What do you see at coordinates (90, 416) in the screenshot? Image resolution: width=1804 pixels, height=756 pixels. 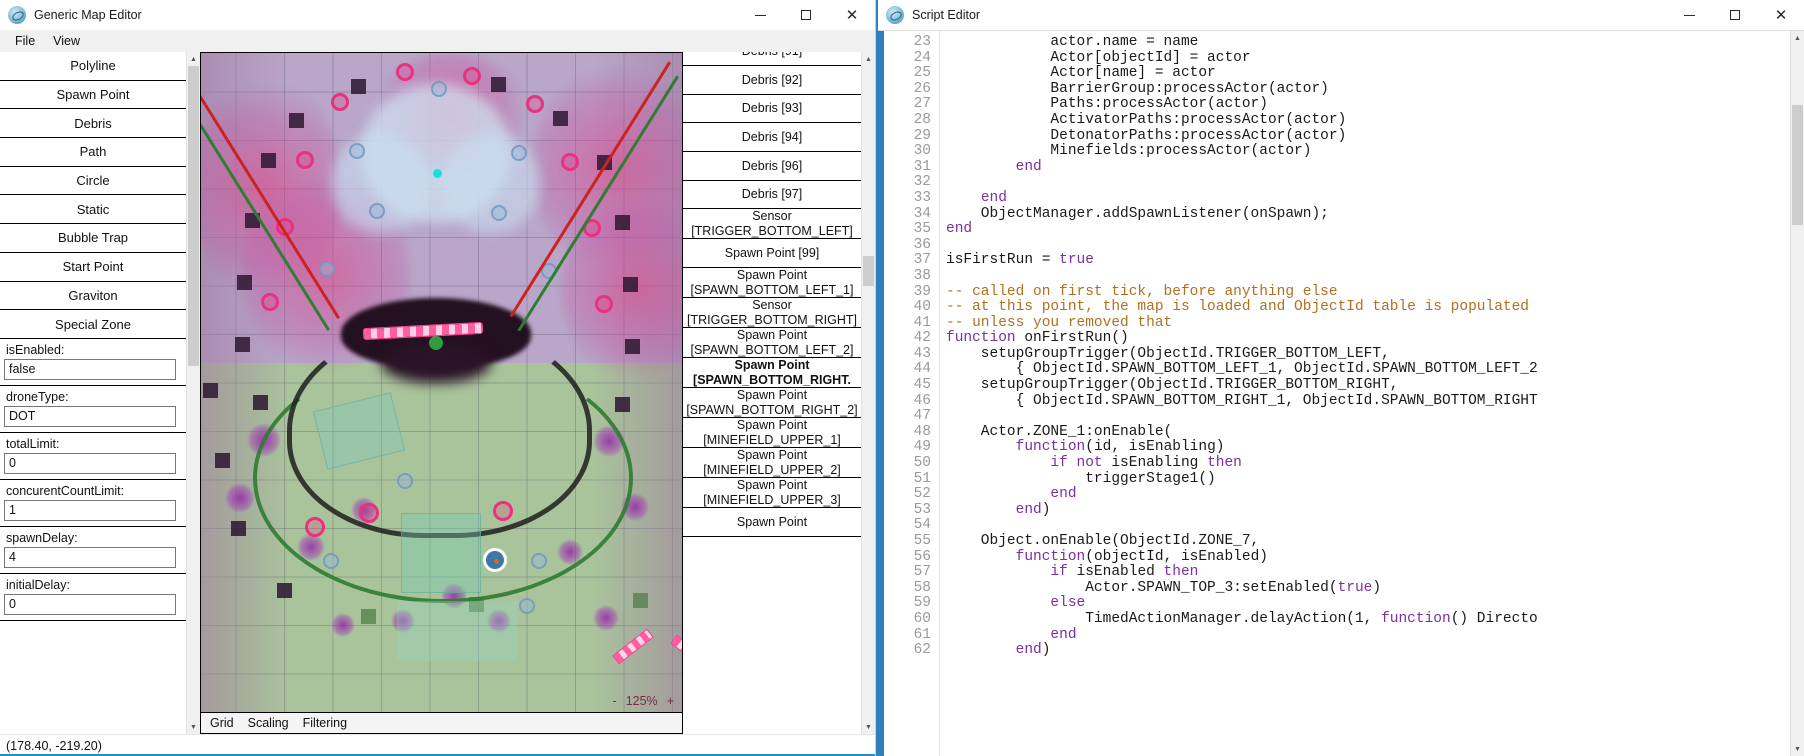 I see `property-input-dronetype` at bounding box center [90, 416].